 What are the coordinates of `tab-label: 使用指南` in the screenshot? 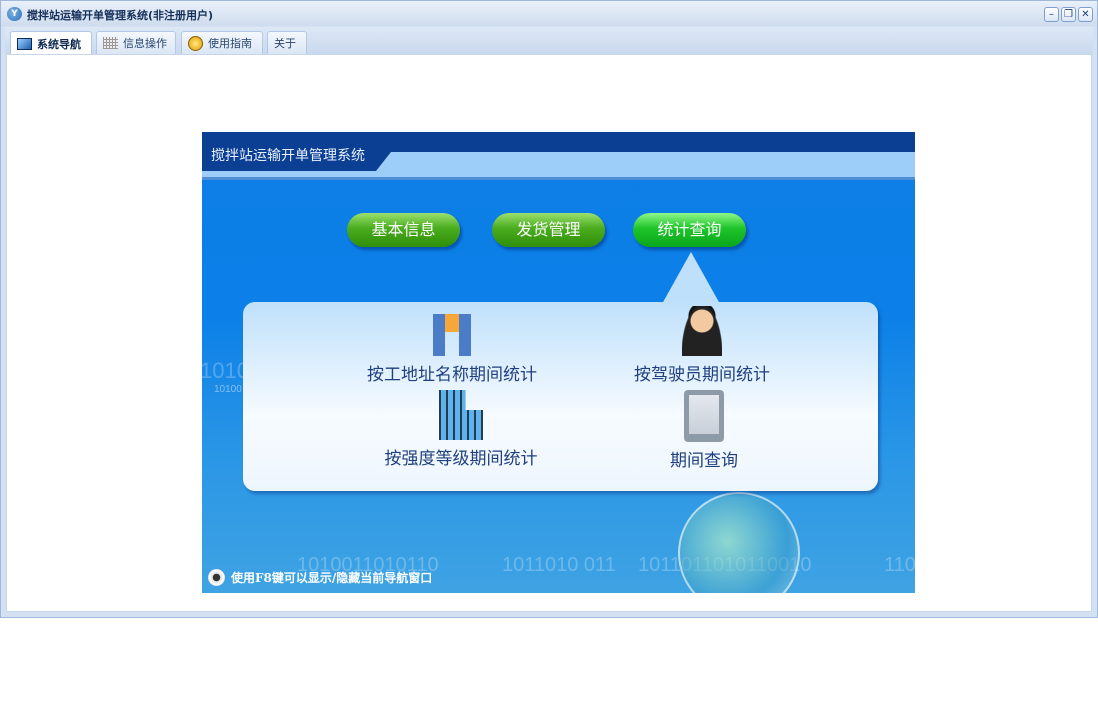 It's located at (230, 43).